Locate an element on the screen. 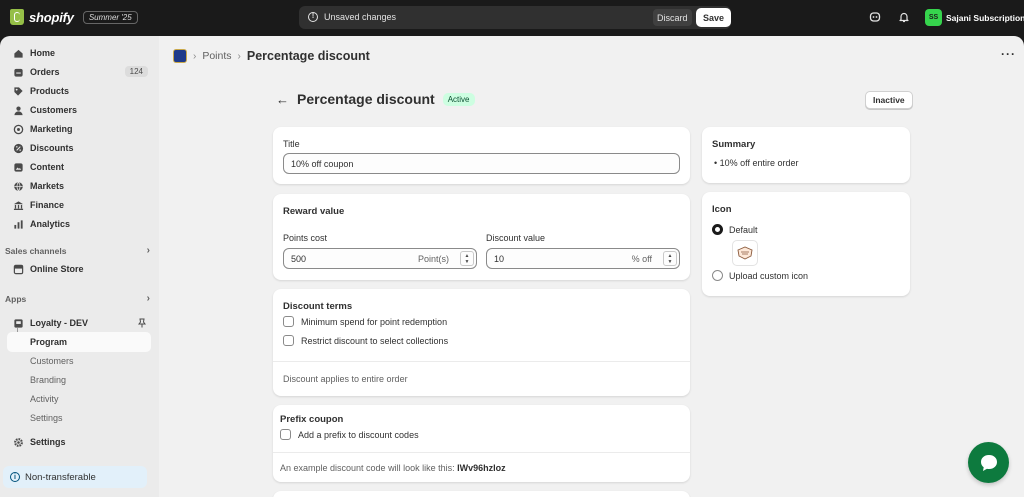 The image size is (1024, 497). shopify-logo: shopify Summer '25 is located at coordinates (74, 17).